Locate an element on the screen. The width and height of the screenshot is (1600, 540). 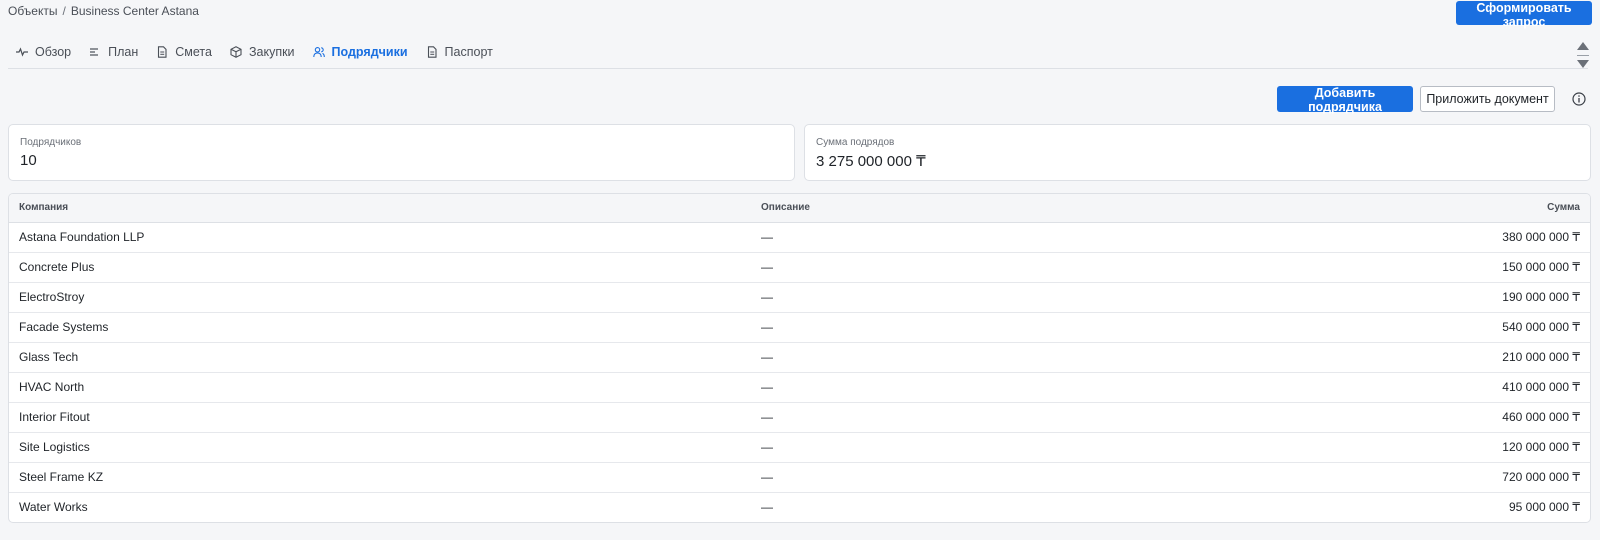
table-row: Concrete Plus — 150 000 000 ₸ is located at coordinates (799, 267).